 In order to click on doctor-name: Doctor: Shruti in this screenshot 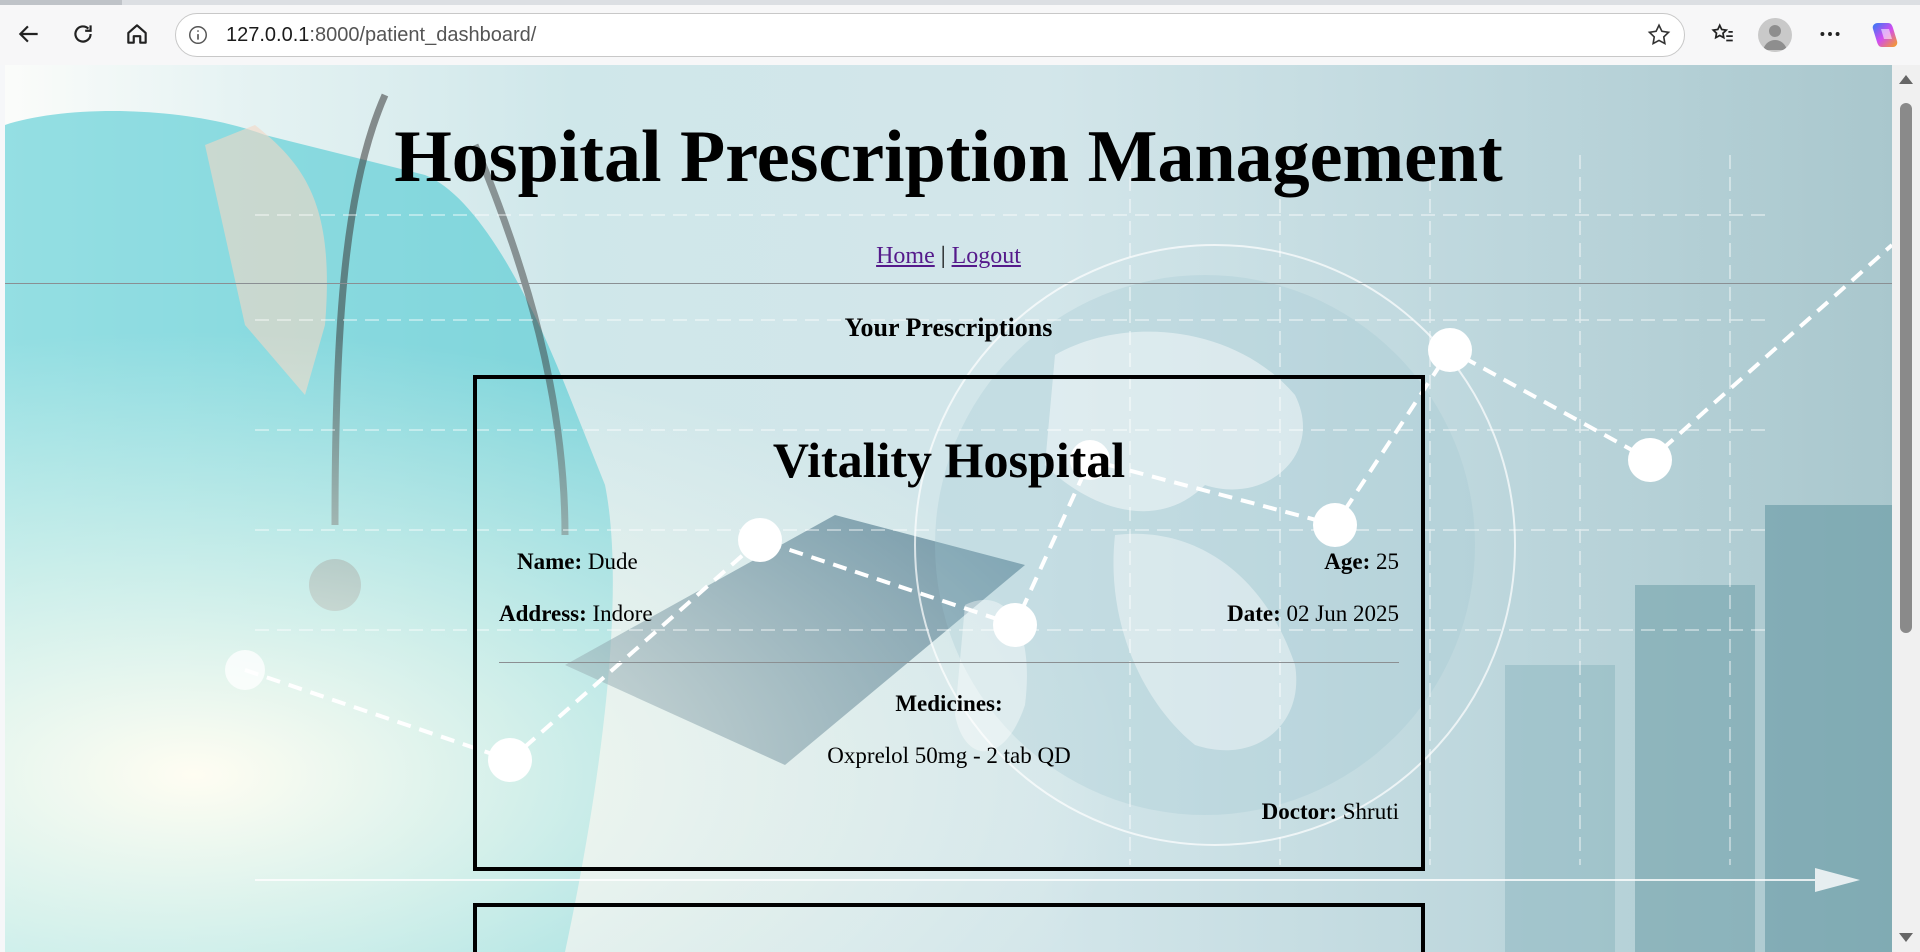, I will do `click(1330, 812)`.